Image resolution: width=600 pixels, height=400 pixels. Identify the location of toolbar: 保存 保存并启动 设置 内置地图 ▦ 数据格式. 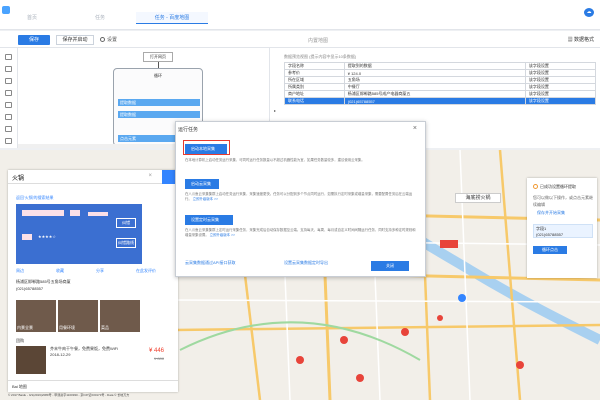
(300, 39).